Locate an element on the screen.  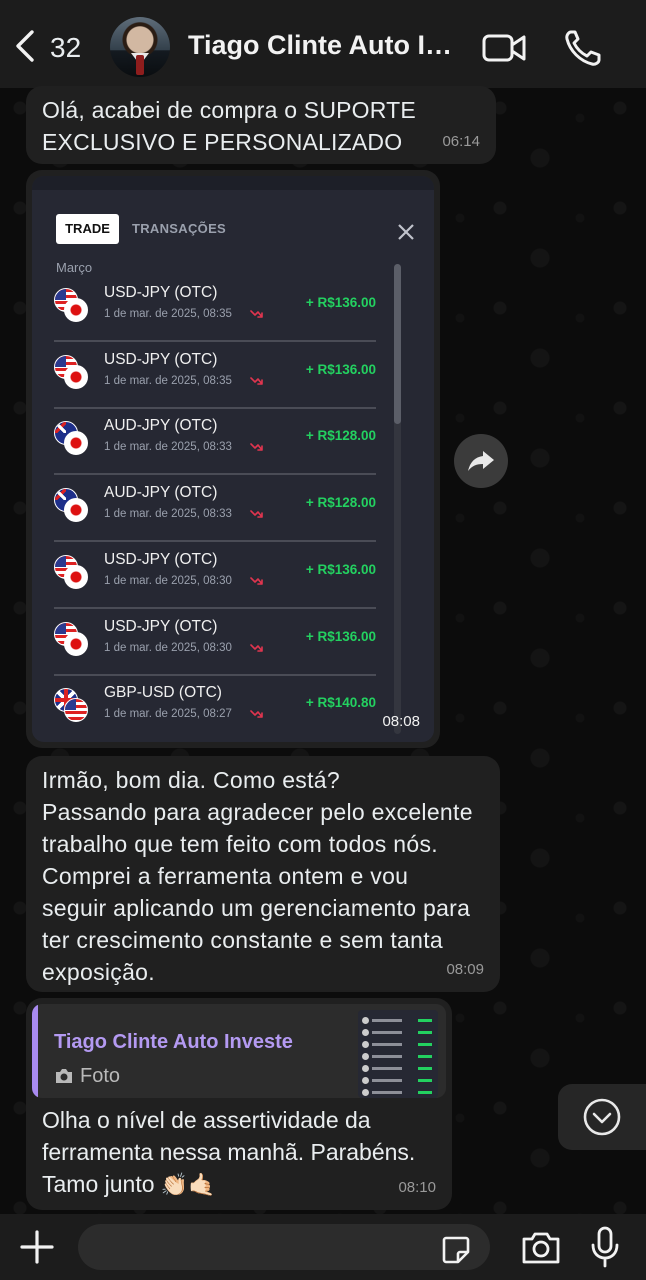
quote-kind: Foto is located at coordinates (87, 1076).